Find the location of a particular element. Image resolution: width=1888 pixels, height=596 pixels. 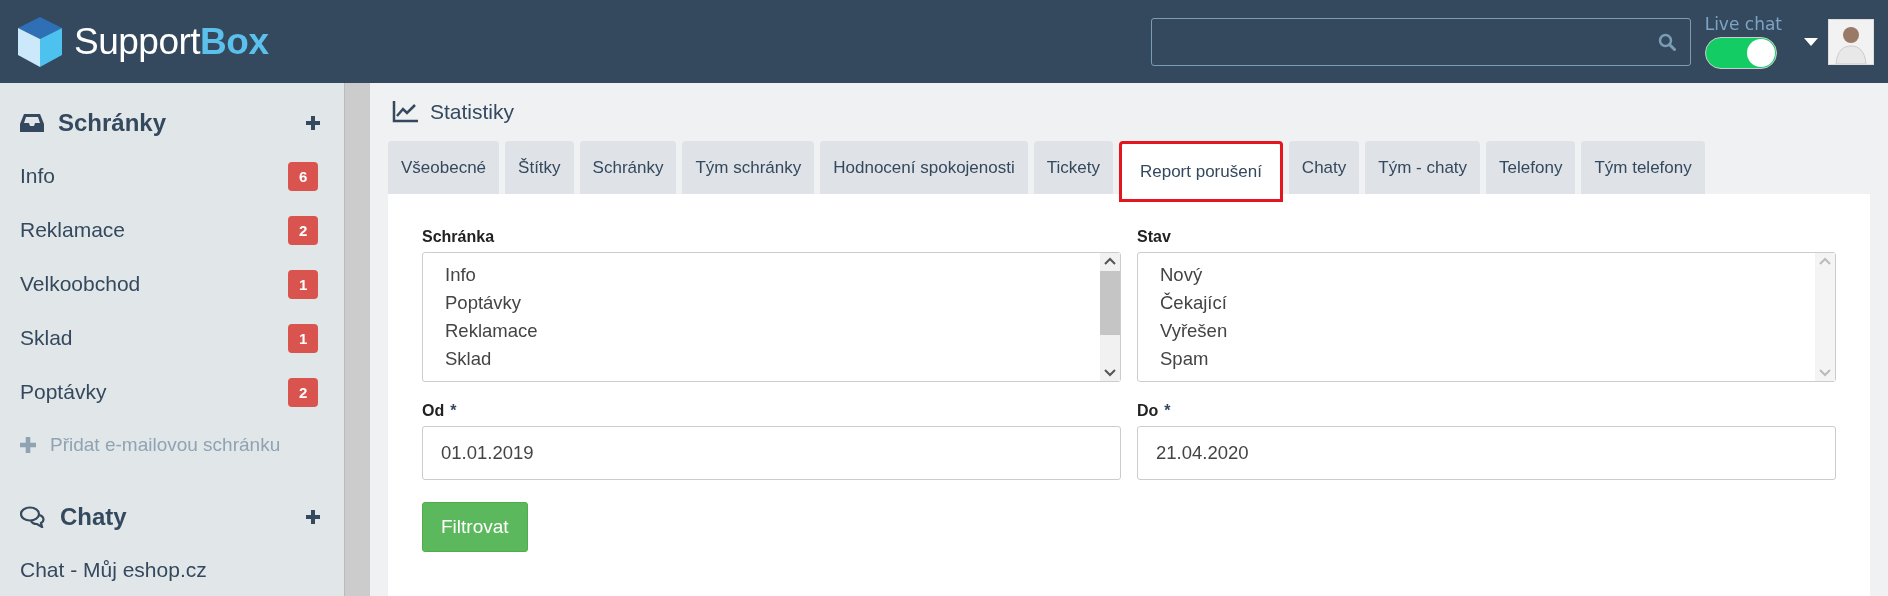

plus-icon is located at coordinates (28, 445).